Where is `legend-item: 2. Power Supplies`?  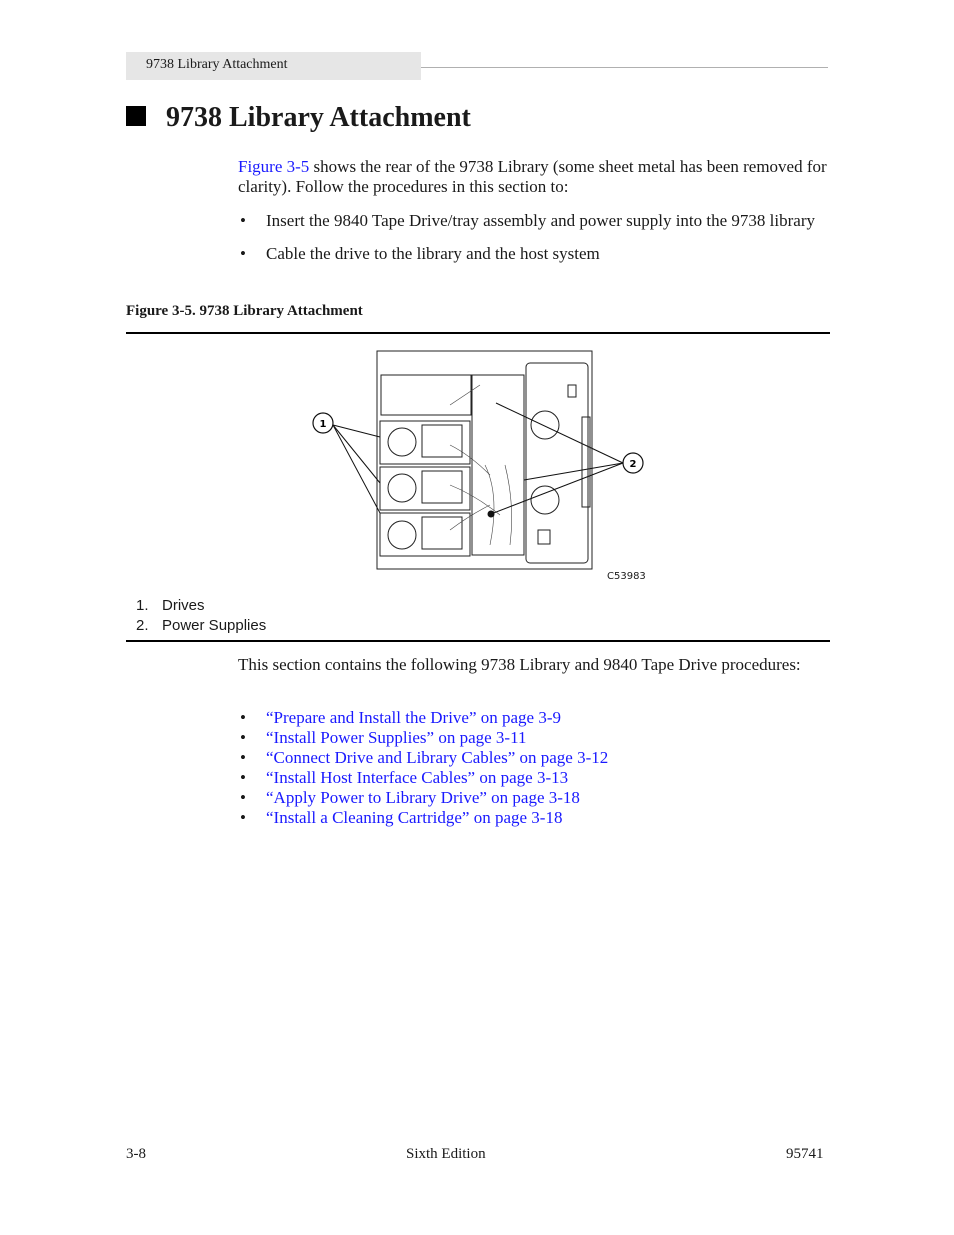 legend-item: 2. Power Supplies is located at coordinates (201, 625).